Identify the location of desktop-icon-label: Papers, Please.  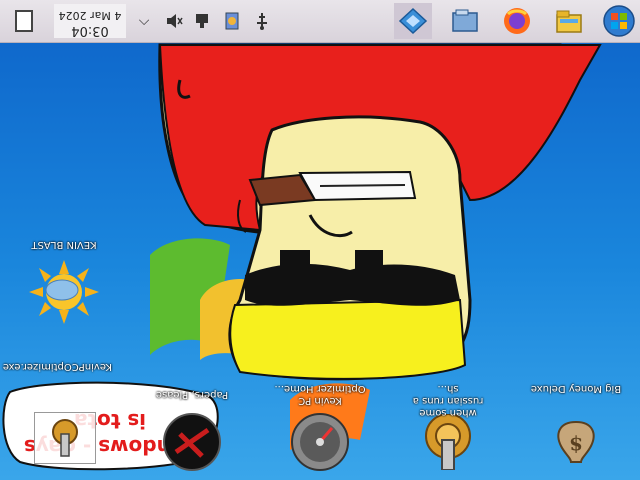
(192, 394).